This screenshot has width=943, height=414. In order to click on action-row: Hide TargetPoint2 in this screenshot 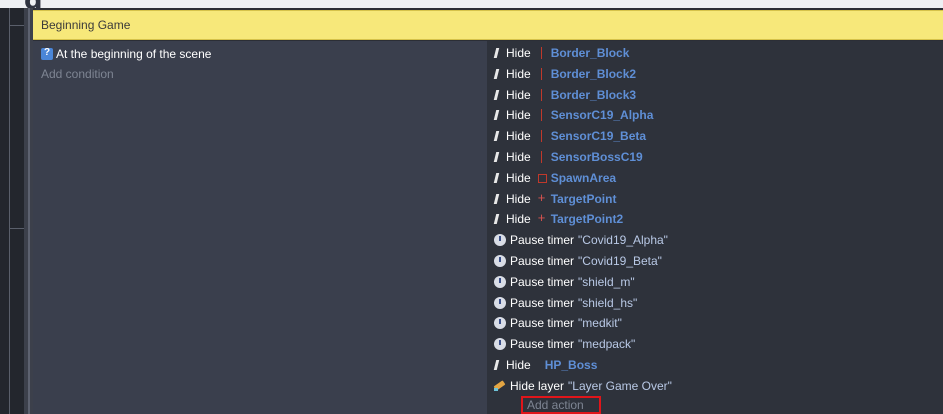, I will do `click(558, 219)`.